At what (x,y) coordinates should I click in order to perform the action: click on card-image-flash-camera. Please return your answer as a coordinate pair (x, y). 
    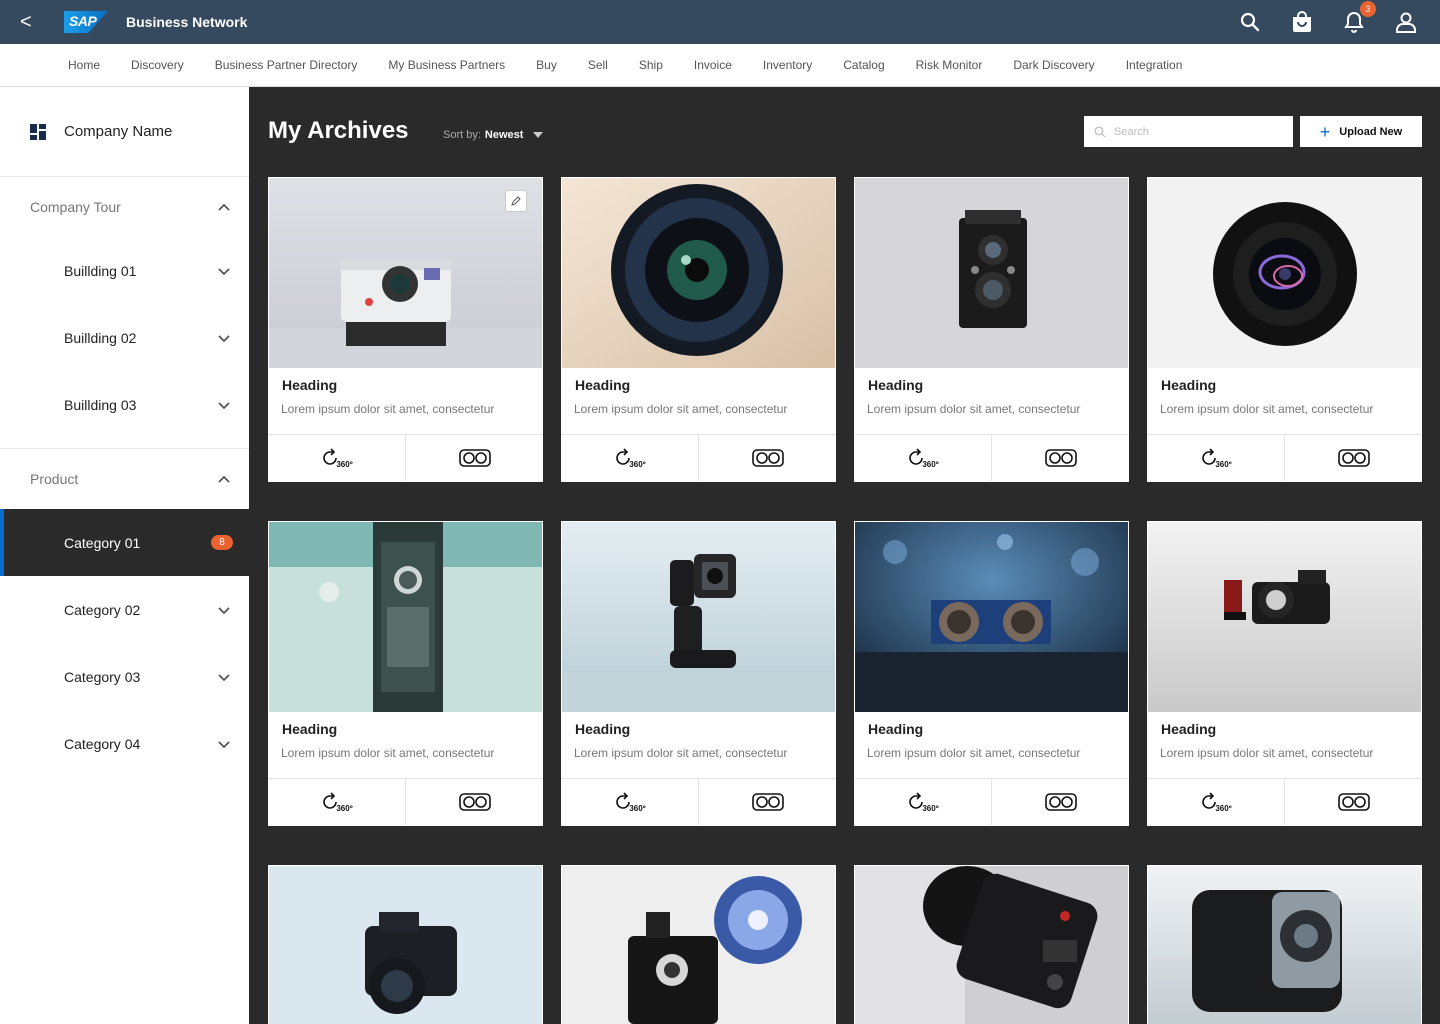
    Looking at the image, I should click on (698, 945).